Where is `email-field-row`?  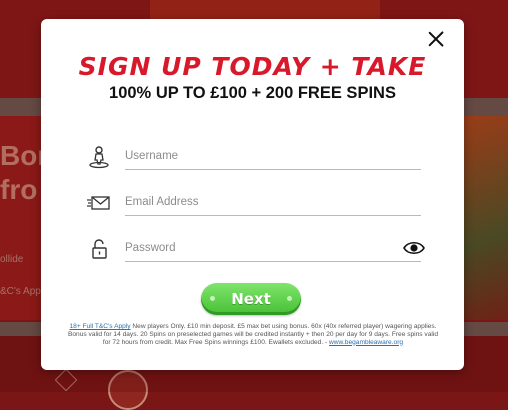
email-field-row is located at coordinates (254, 203).